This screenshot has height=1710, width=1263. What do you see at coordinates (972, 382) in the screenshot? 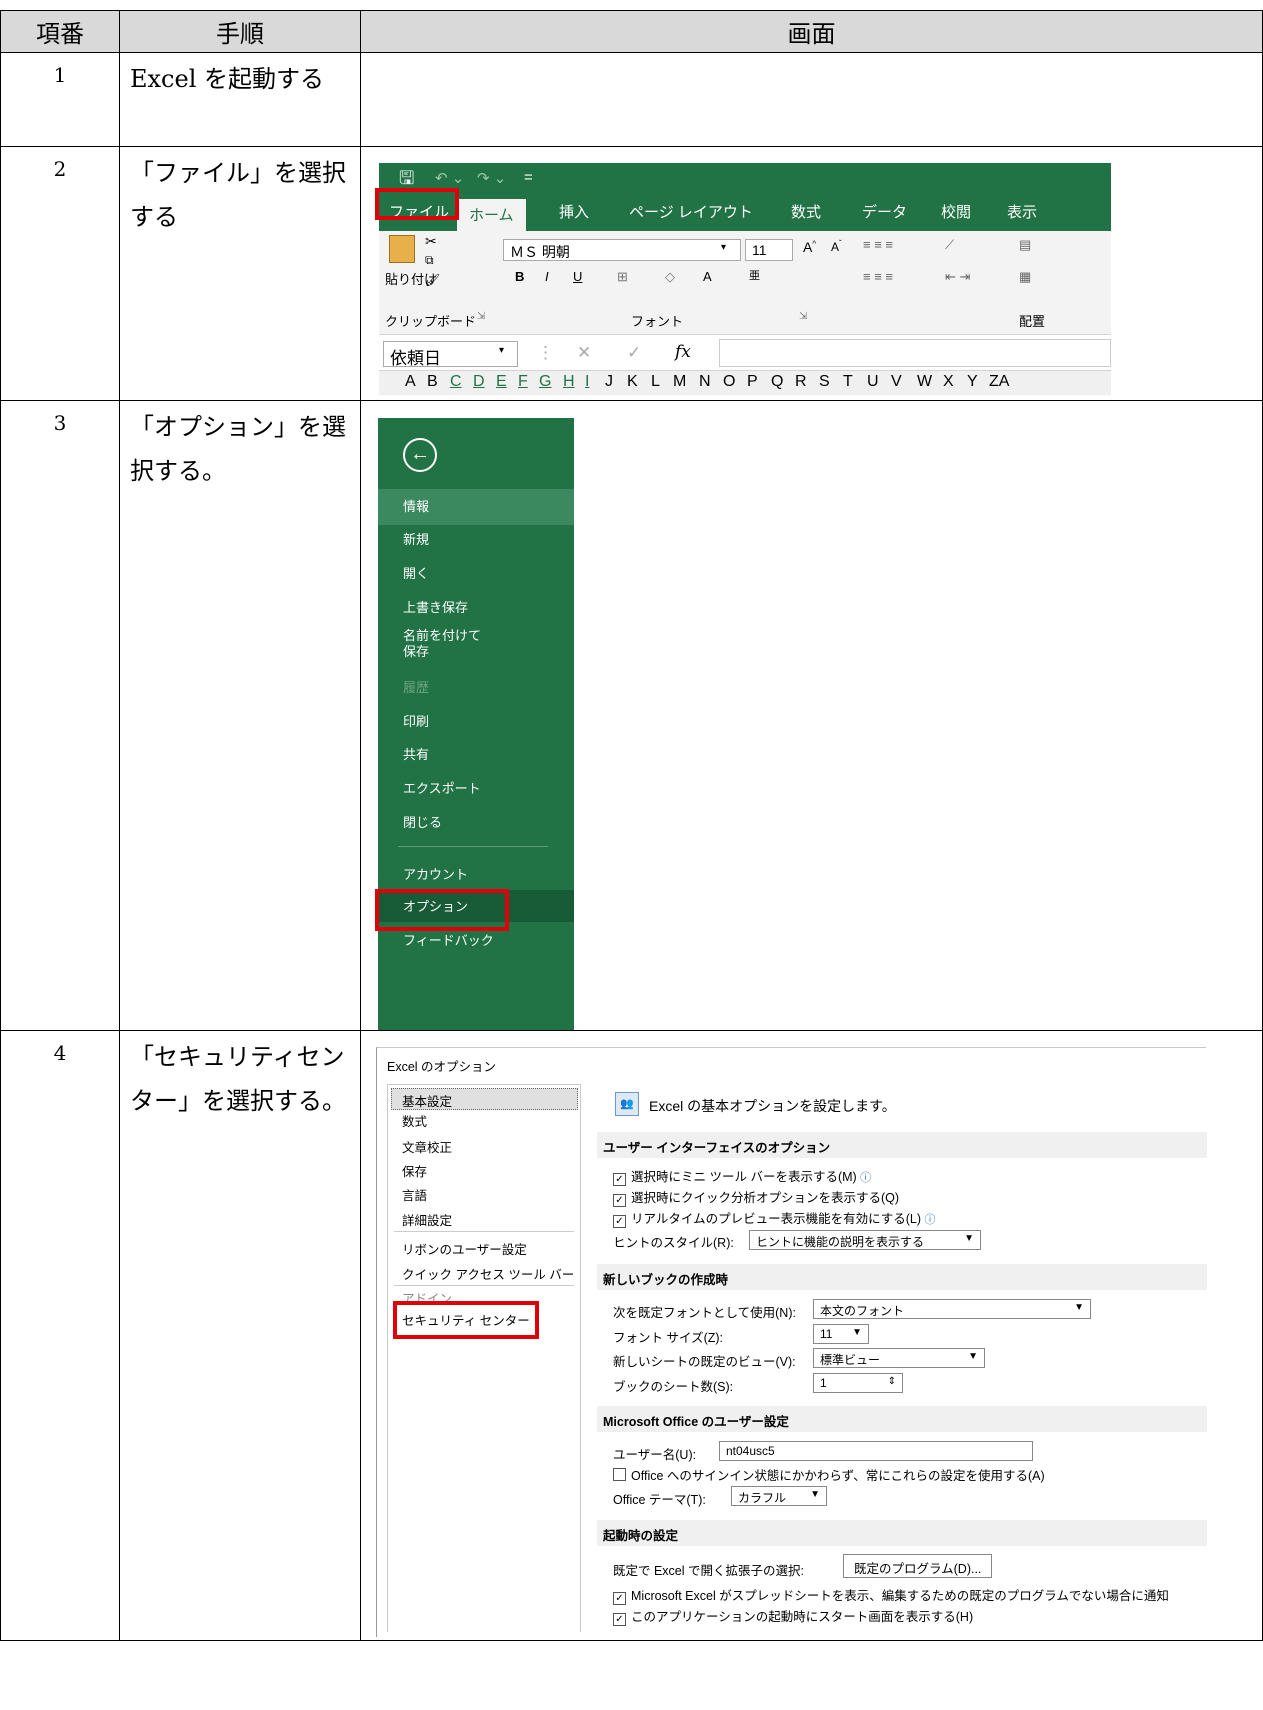
I see `column-header: Y` at bounding box center [972, 382].